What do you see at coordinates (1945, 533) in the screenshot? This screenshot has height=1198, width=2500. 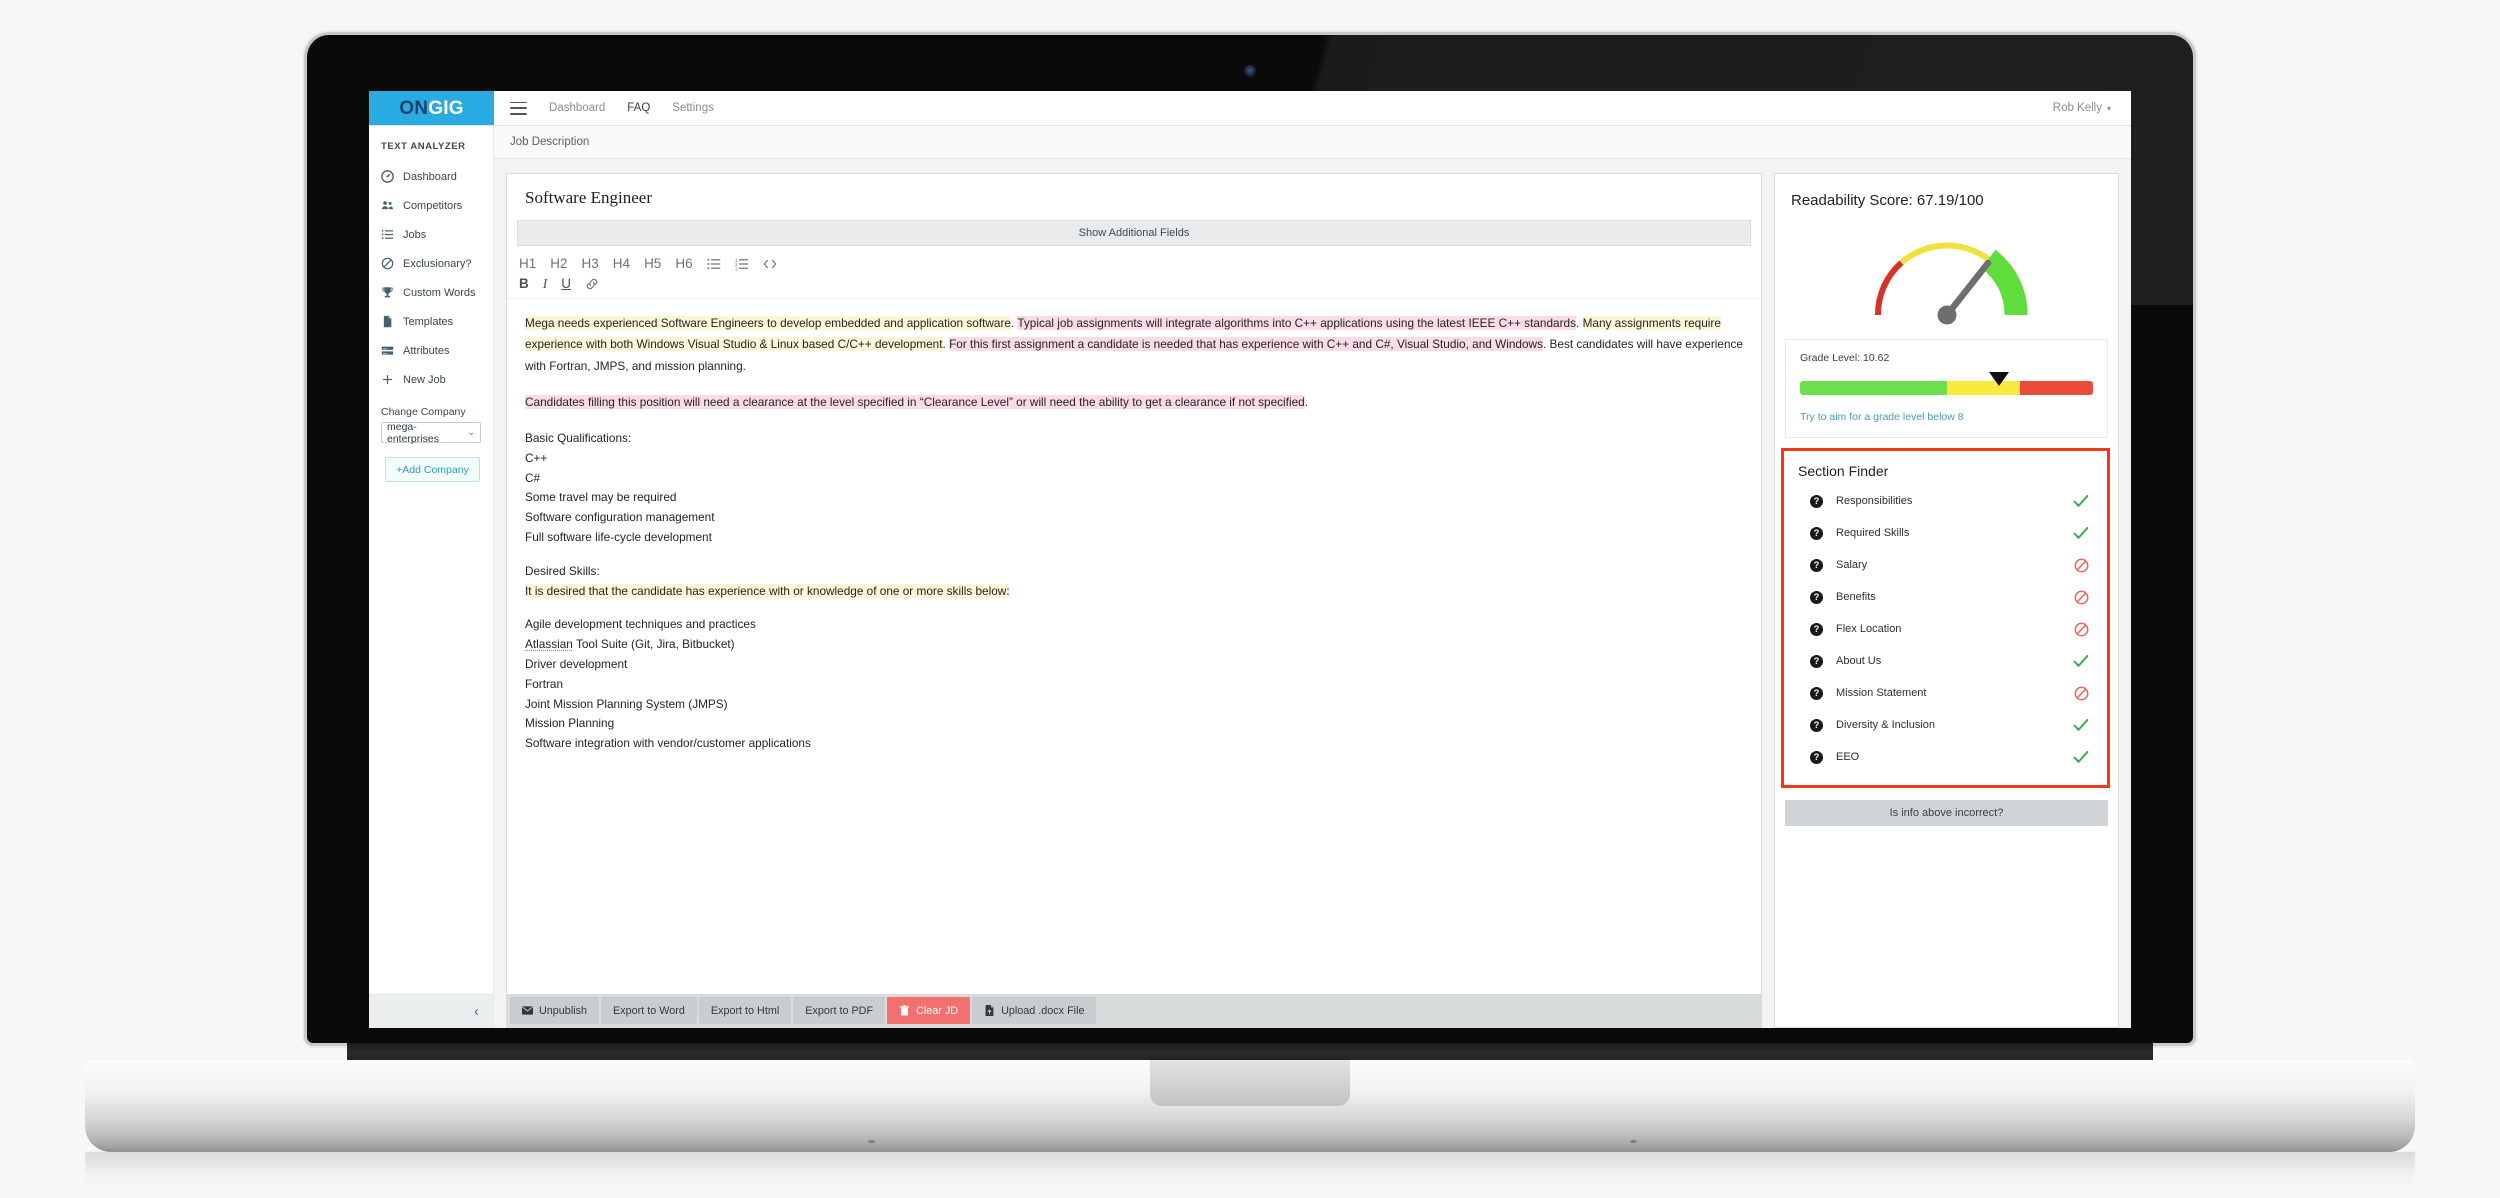 I see `section-finder-row: ? Required Skills` at bounding box center [1945, 533].